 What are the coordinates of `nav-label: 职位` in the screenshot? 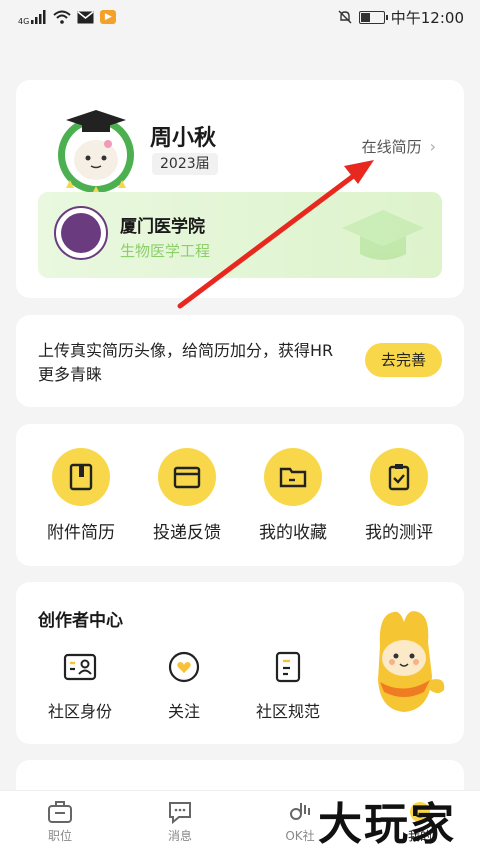 It's located at (59, 836).